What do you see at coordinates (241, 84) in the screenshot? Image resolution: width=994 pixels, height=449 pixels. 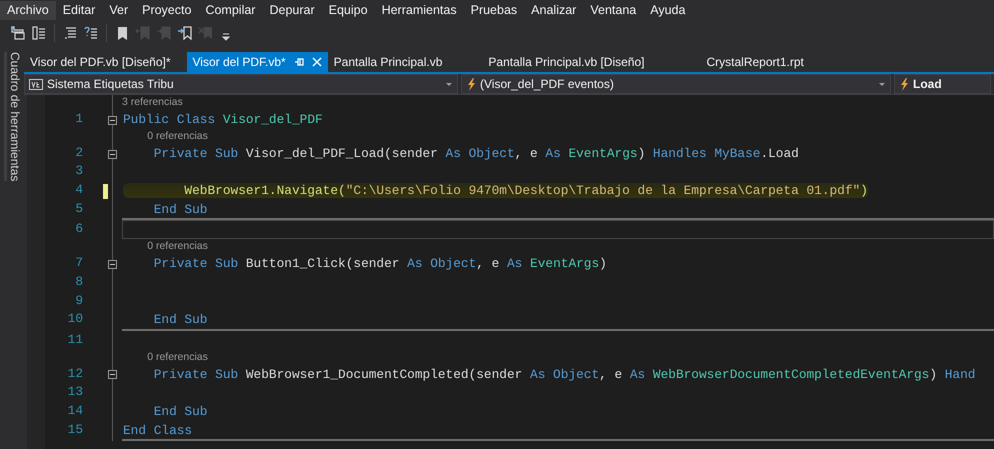 I see `project-dropdown: Sistema Etiquetas Tribu` at bounding box center [241, 84].